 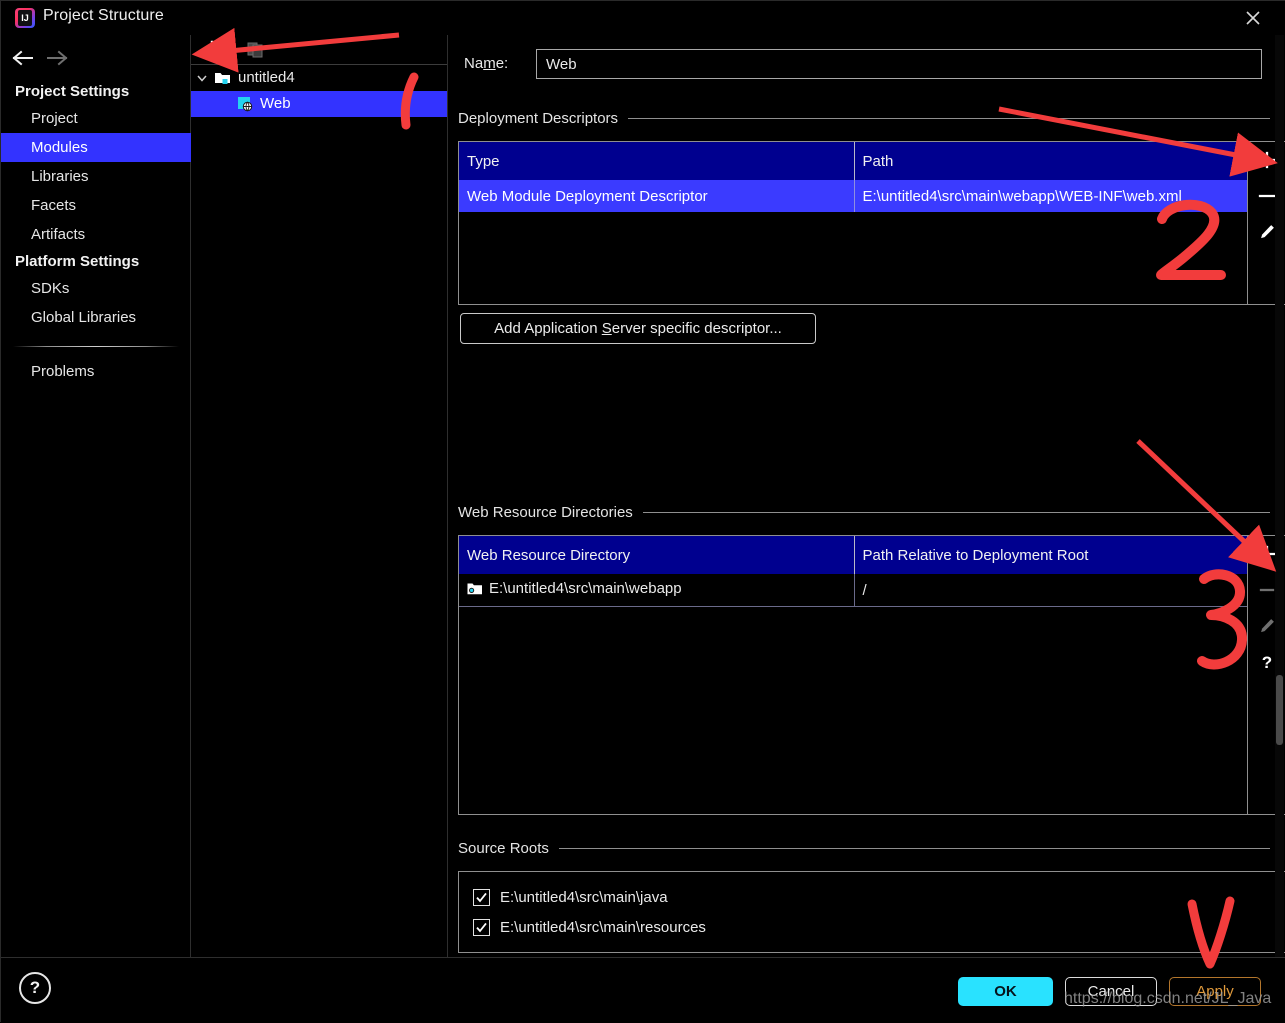 I want to click on copy-module-icon, so click(x=256, y=50).